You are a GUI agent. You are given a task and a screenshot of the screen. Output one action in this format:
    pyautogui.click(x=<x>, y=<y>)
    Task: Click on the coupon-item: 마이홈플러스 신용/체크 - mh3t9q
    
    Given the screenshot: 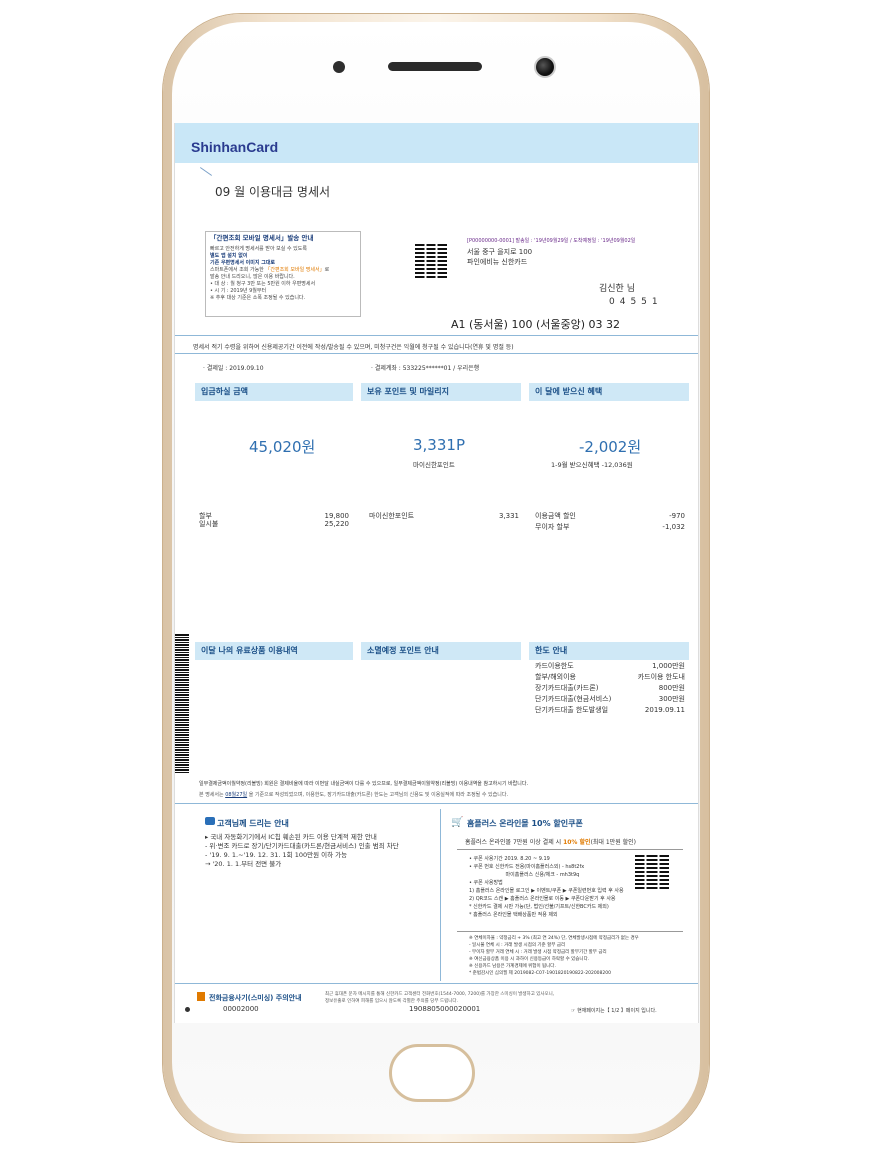 What is the action you would take?
    pyautogui.click(x=524, y=875)
    